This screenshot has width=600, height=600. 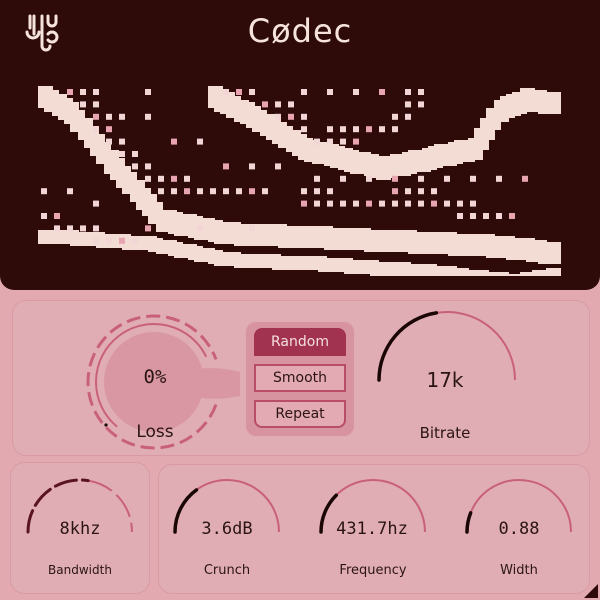 I want to click on bandwidth-label: Bandwidth, so click(x=80, y=570).